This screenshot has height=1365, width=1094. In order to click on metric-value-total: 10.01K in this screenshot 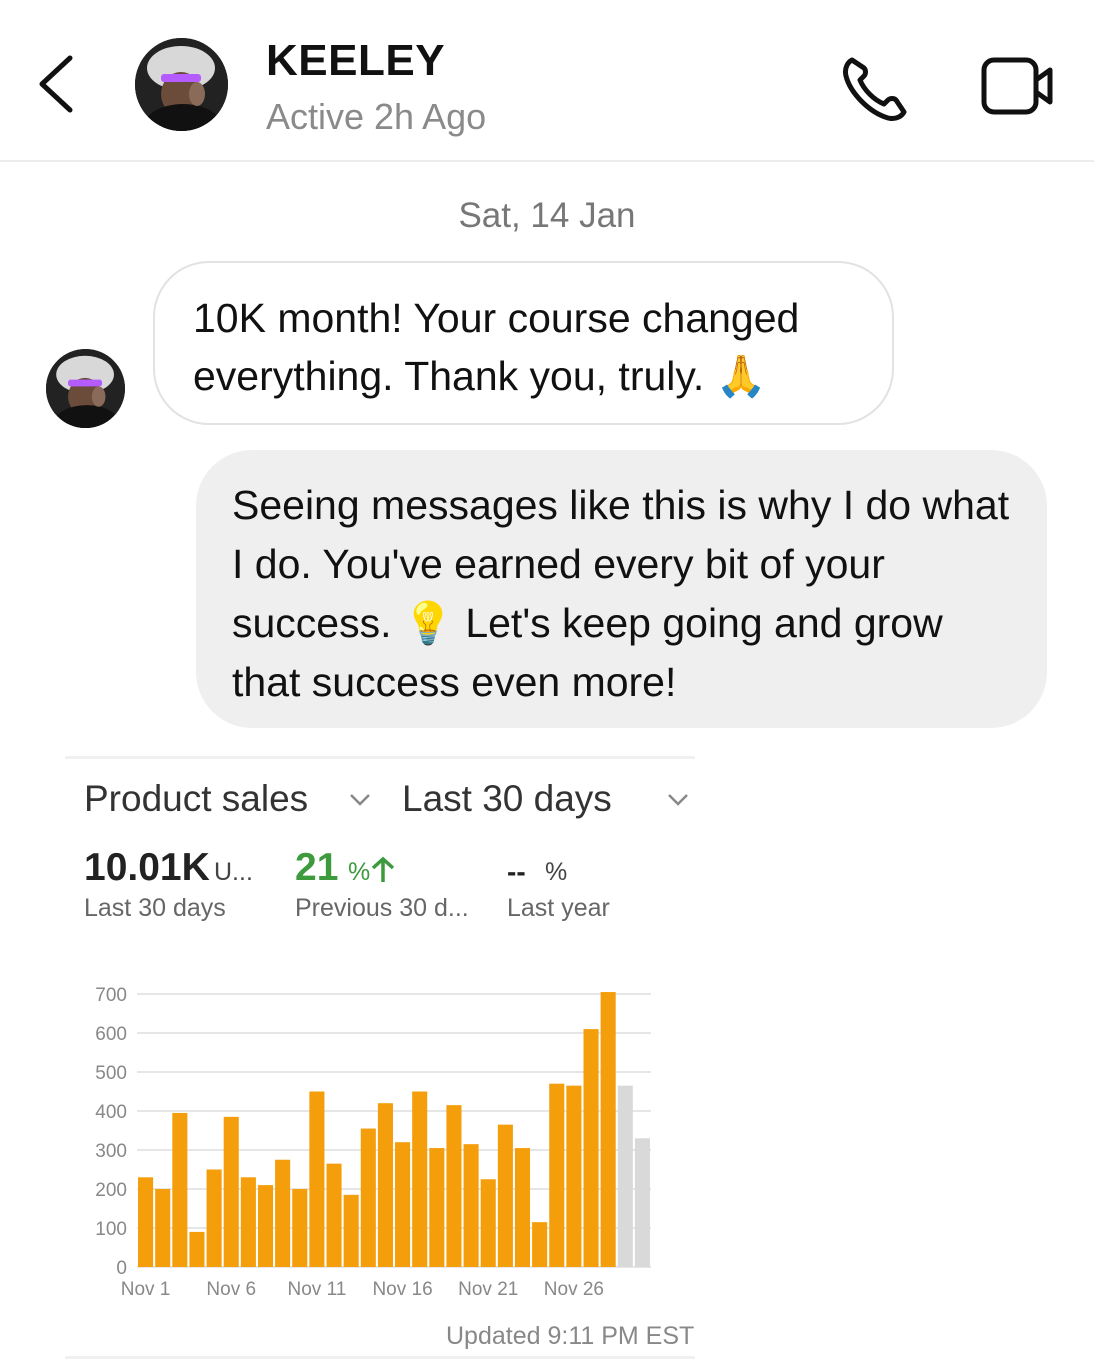, I will do `click(147, 867)`.